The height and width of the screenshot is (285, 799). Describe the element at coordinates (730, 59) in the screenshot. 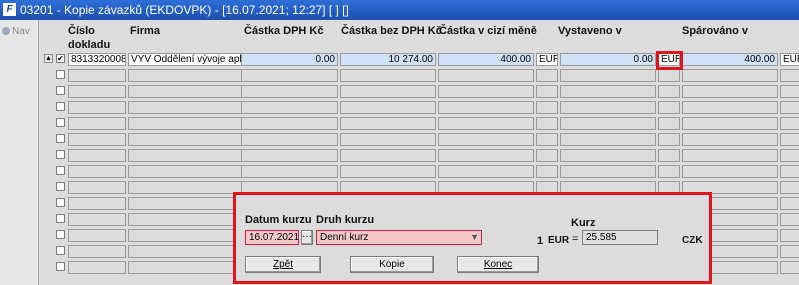

I see `cell-sparovano-castka: 400.00` at that location.